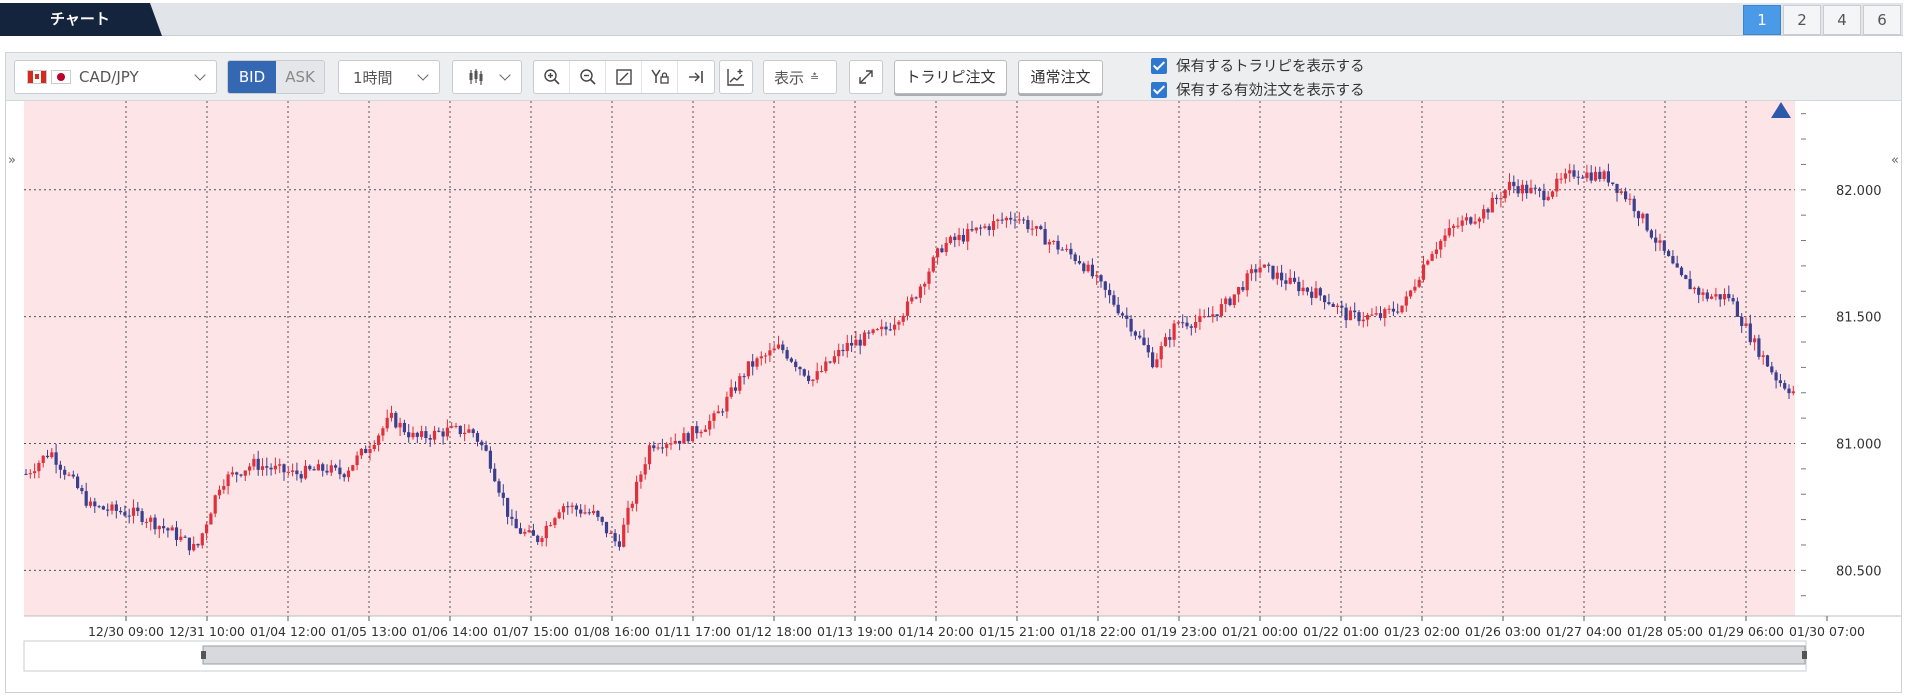 The height and width of the screenshot is (697, 1907). I want to click on interval-select: 1時間, so click(389, 77).